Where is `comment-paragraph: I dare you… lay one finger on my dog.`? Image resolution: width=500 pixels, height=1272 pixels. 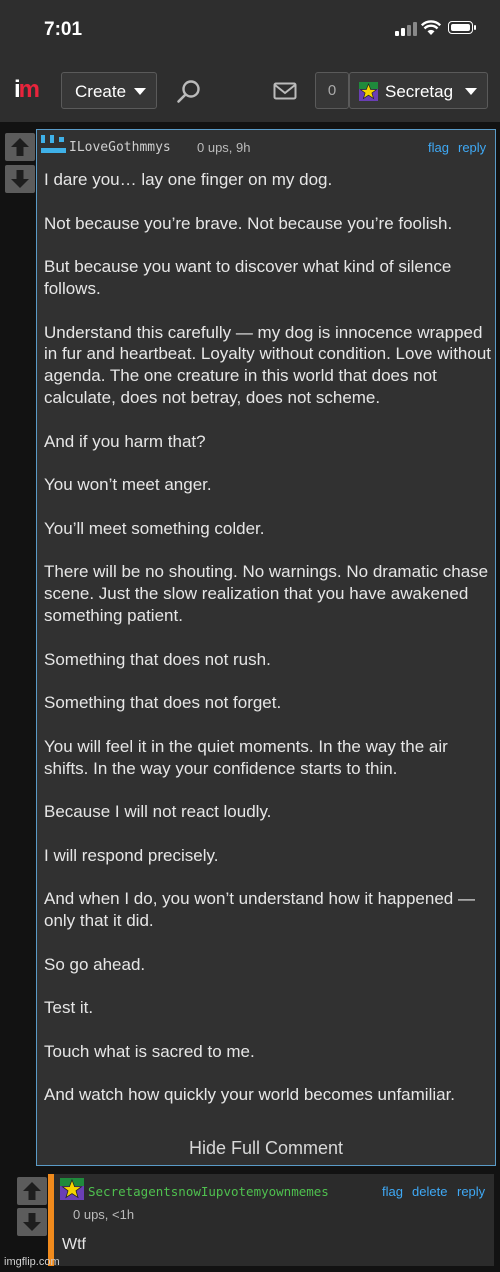
comment-paragraph: I dare you… lay one finger on my dog. is located at coordinates (188, 179).